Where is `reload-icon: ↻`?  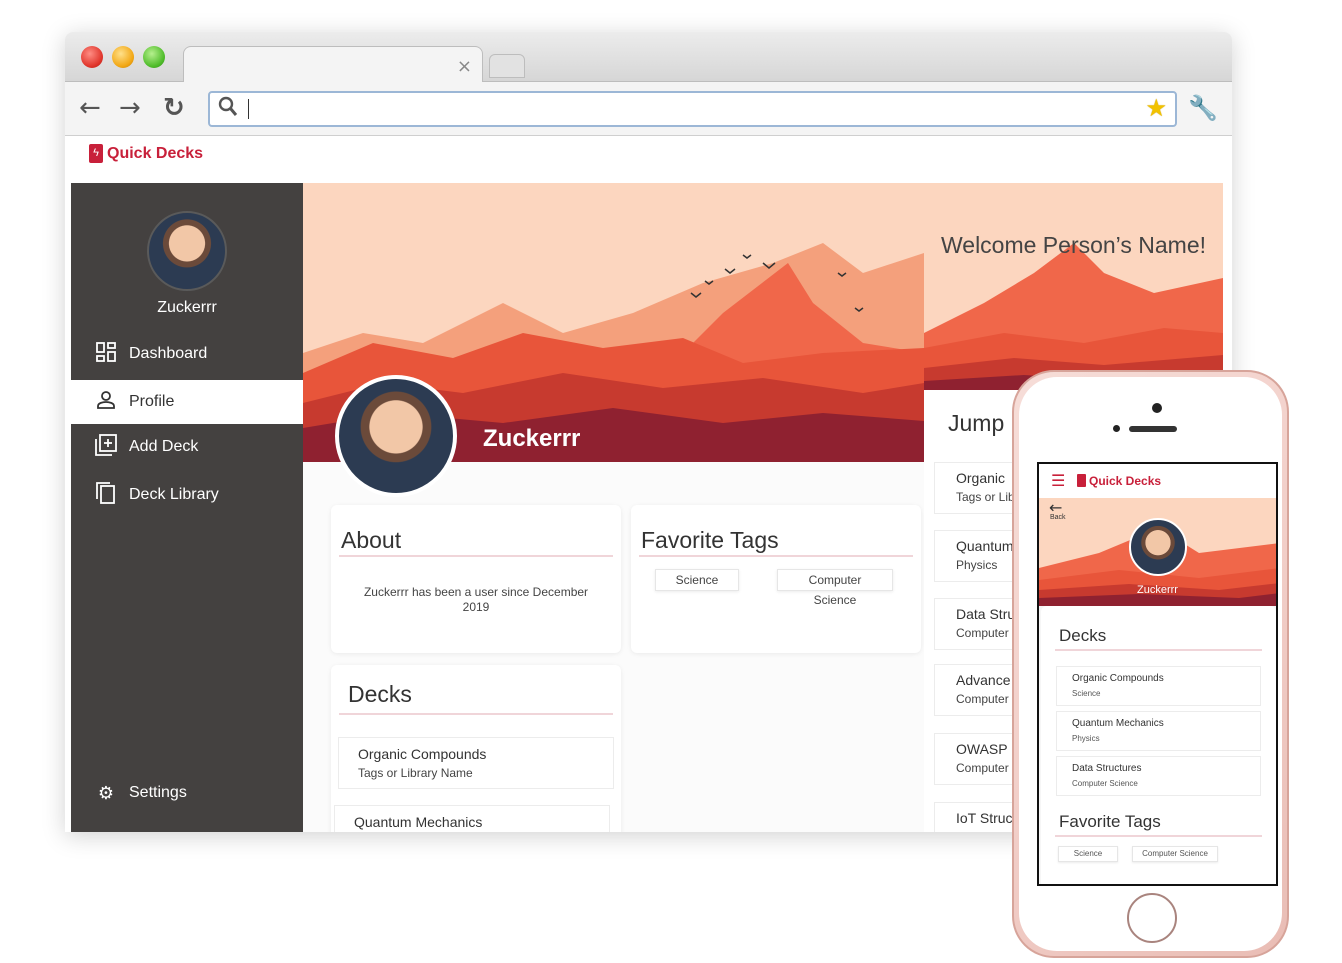 reload-icon: ↻ is located at coordinates (174, 108).